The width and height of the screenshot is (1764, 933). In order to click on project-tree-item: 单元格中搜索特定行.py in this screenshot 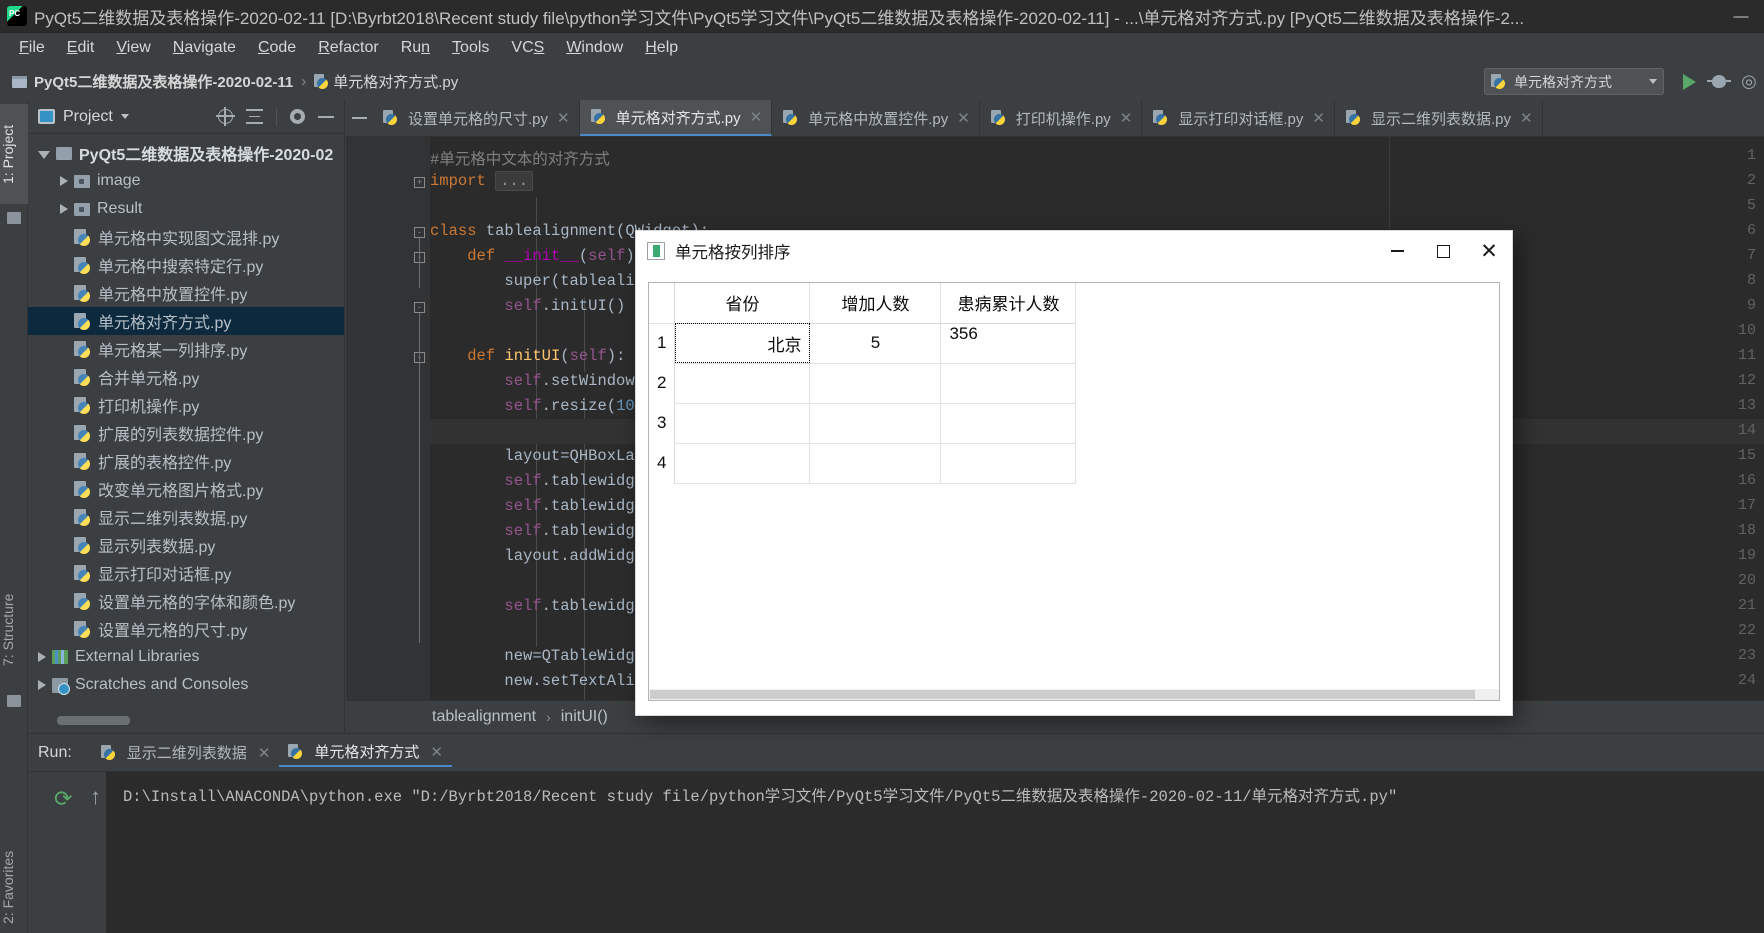, I will do `click(186, 265)`.